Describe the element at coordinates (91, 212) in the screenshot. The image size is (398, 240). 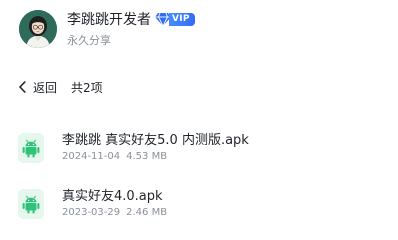
I see `file-date: 2023-03-29` at that location.